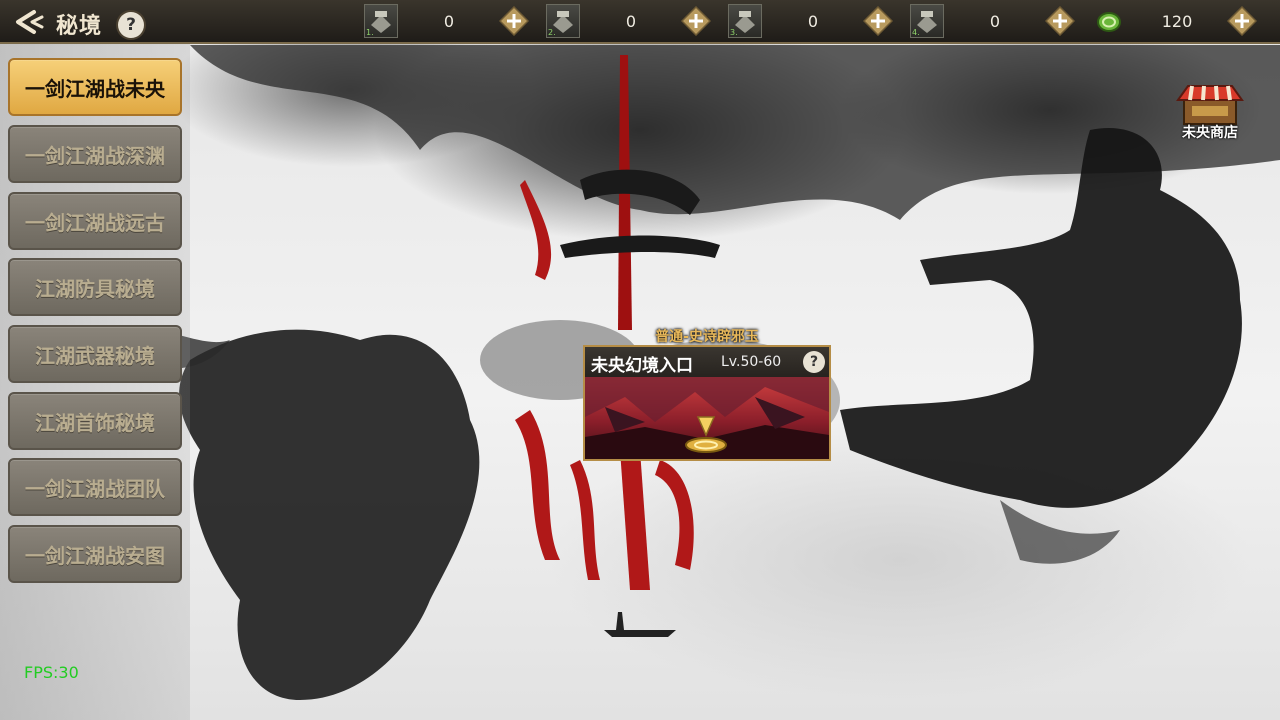 This screenshot has height=720, width=1280. What do you see at coordinates (1210, 105) in the screenshot?
I see `shop-stall-icon` at bounding box center [1210, 105].